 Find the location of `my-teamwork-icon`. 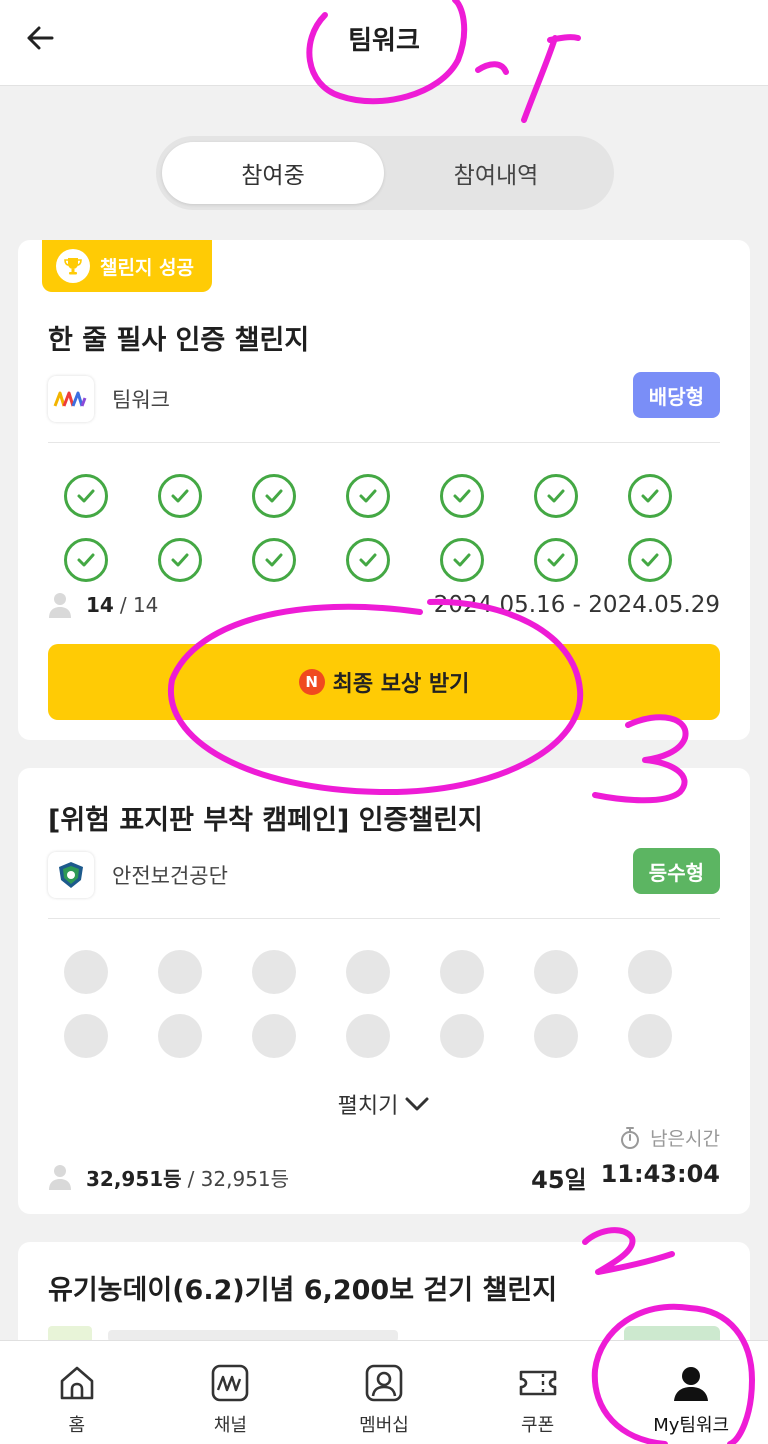

my-teamwork-icon is located at coordinates (691, 1383).